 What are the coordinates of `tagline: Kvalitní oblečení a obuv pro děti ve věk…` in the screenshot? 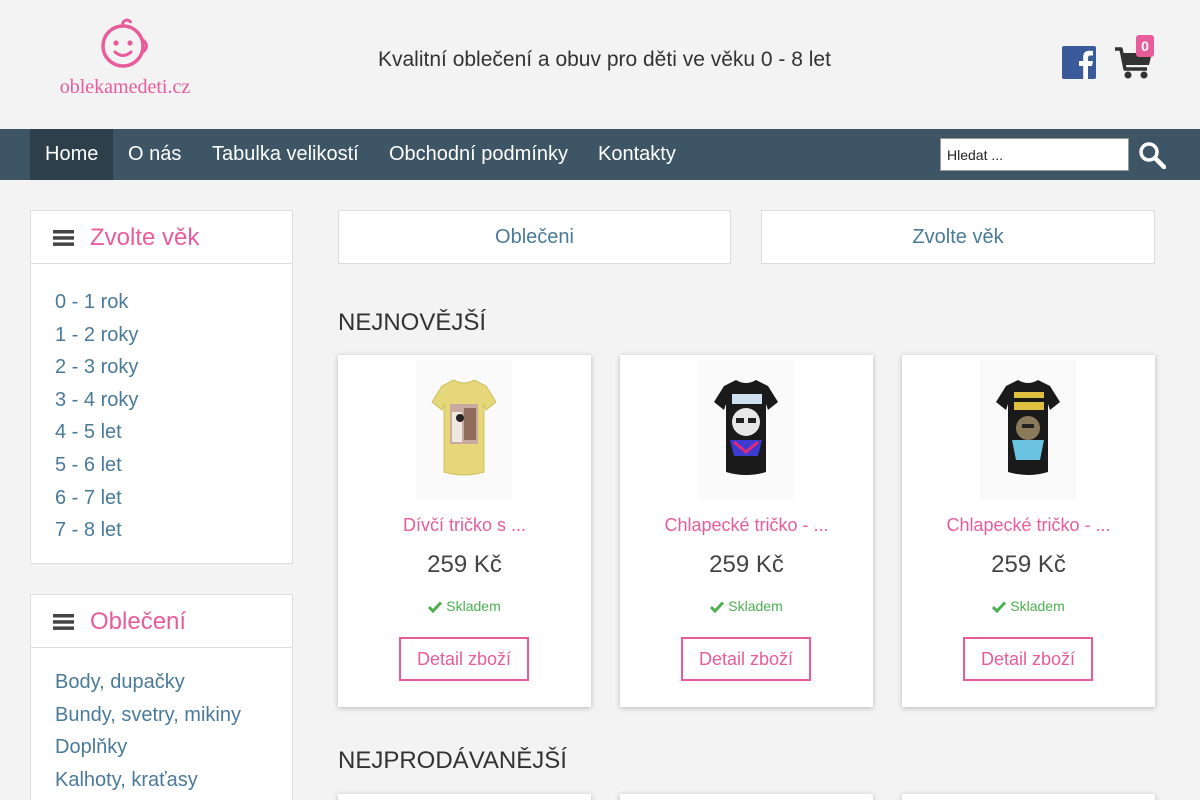 It's located at (604, 59).